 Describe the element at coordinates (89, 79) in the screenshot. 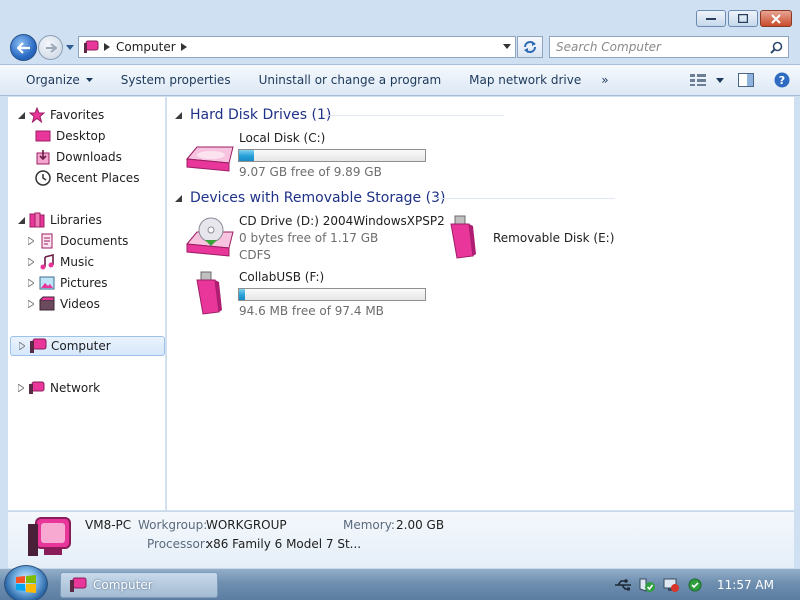

I see `chevron-down-icon` at that location.